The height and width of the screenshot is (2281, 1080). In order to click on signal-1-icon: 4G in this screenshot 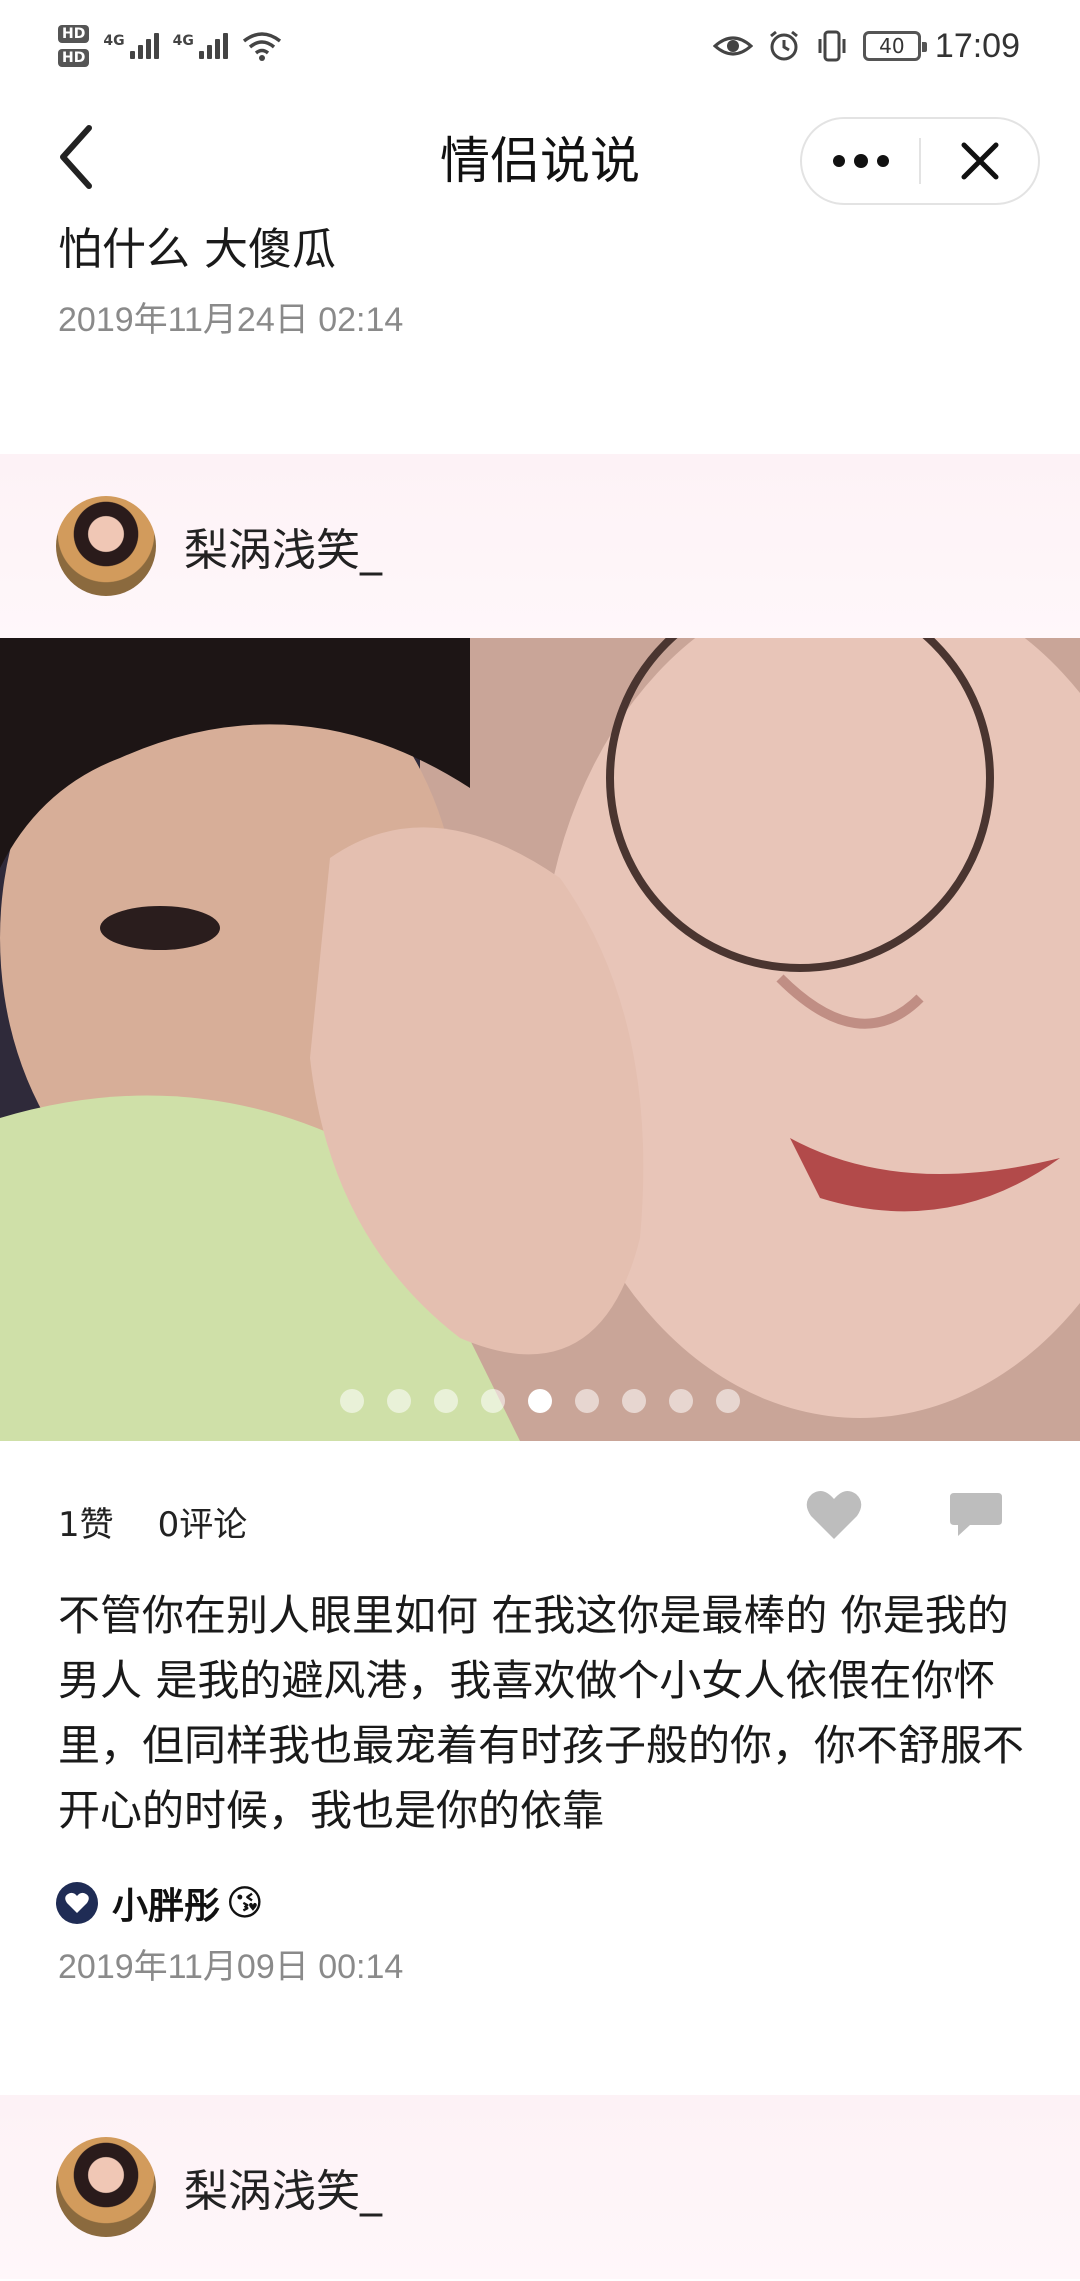, I will do `click(131, 46)`.